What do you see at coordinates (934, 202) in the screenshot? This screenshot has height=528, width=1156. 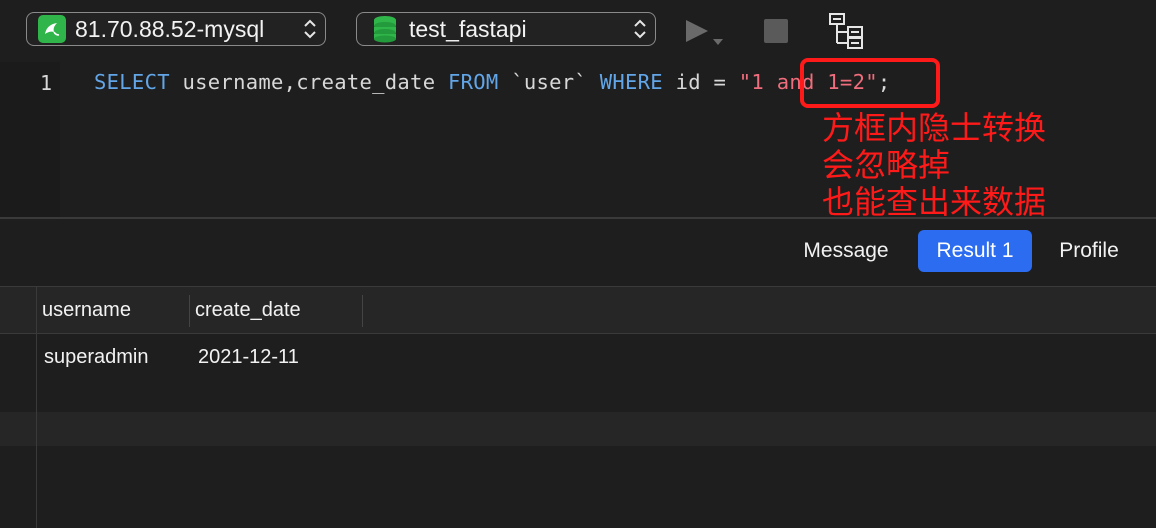 I see `annotation-line: 也能查出来数据` at bounding box center [934, 202].